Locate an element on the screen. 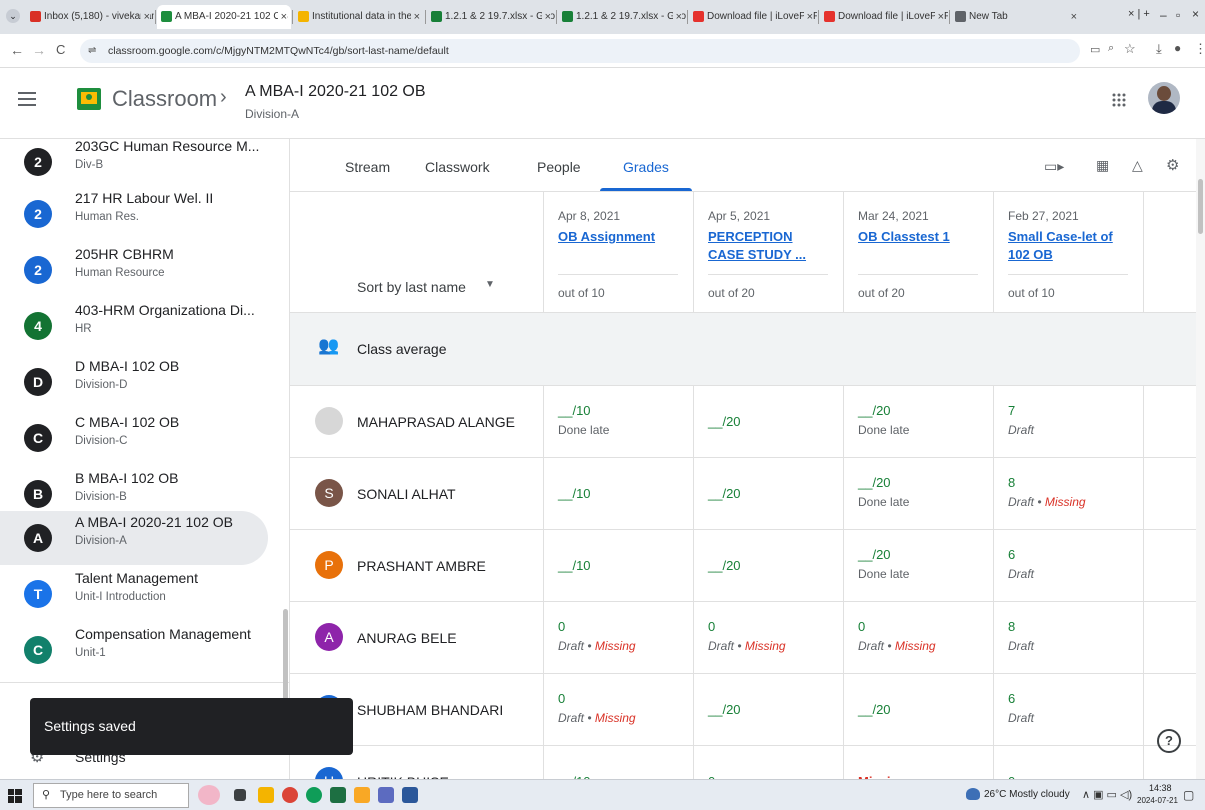 The image size is (1205, 810). user-avatar is located at coordinates (1164, 98).